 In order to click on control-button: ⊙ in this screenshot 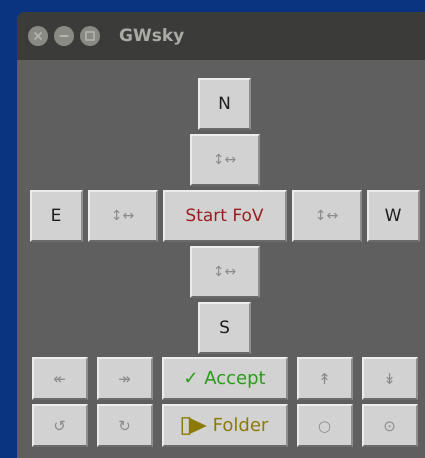, I will do `click(390, 425)`.